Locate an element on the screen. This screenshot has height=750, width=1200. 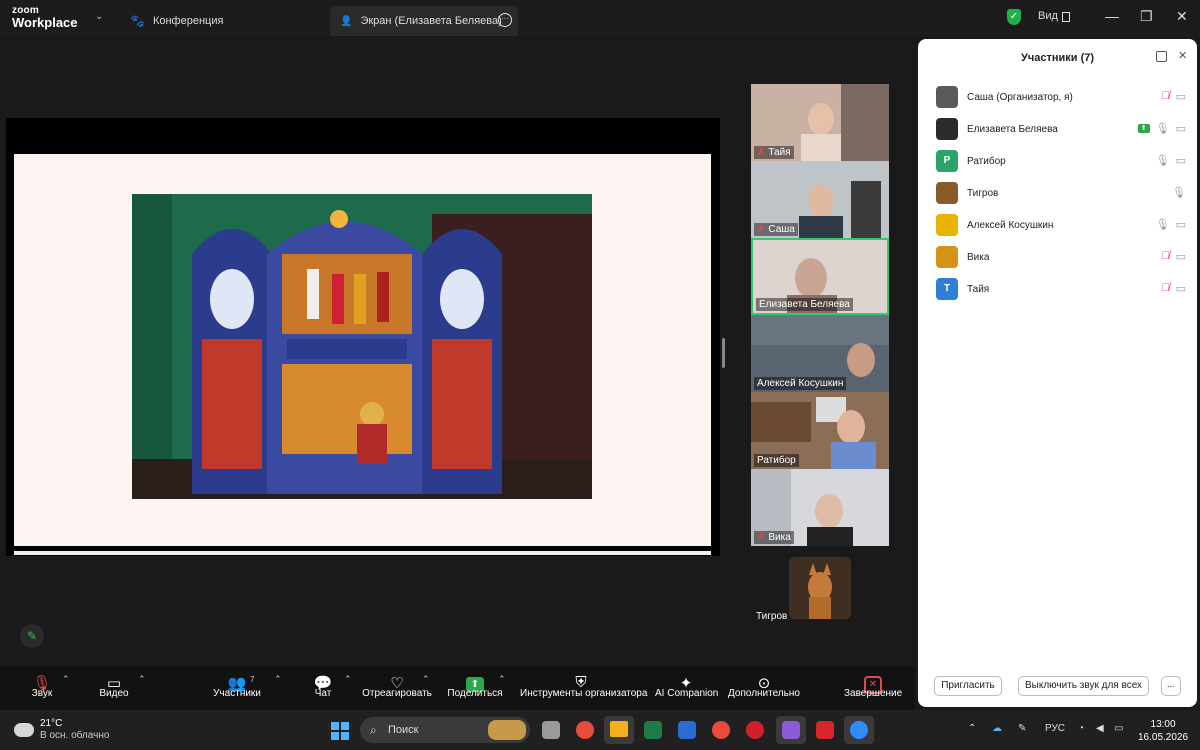
video-tile: Алексей Косушкин is located at coordinates (820, 353).